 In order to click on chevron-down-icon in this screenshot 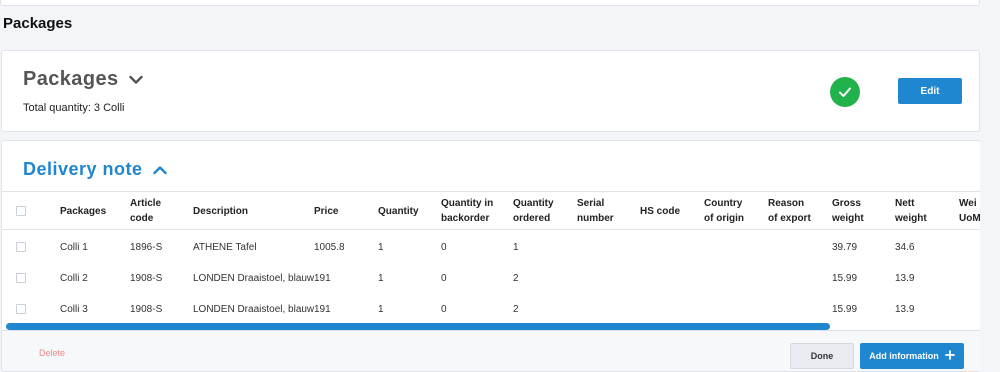, I will do `click(135, 79)`.